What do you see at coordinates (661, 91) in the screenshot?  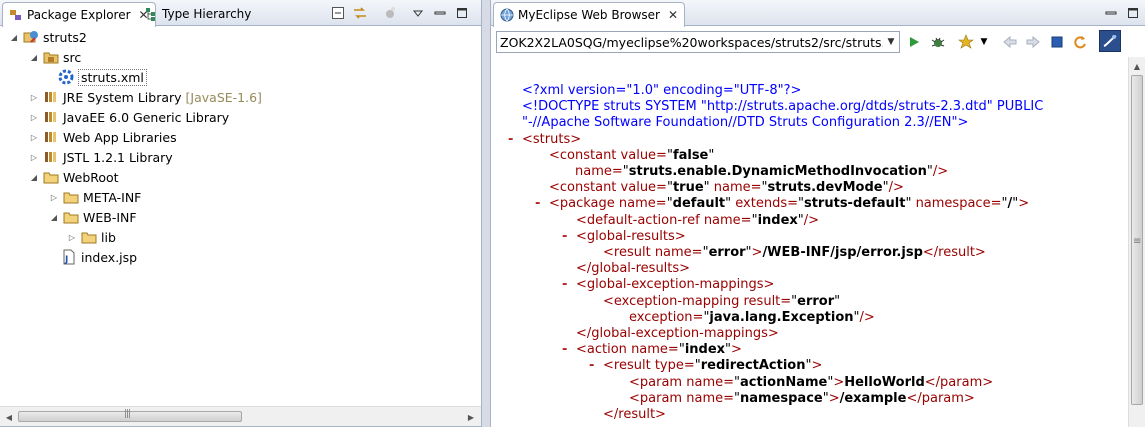 I see `xml-declaration-line: <?xml version="1.0" encoding="UTF-8"?>` at bounding box center [661, 91].